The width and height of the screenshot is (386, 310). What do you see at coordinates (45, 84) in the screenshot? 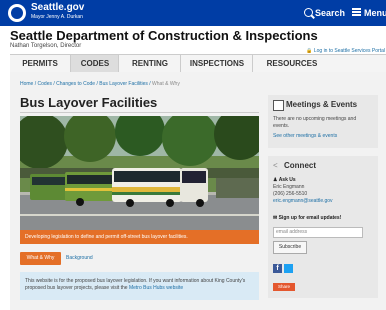
I see `breadcrumb-codes: Codes` at bounding box center [45, 84].